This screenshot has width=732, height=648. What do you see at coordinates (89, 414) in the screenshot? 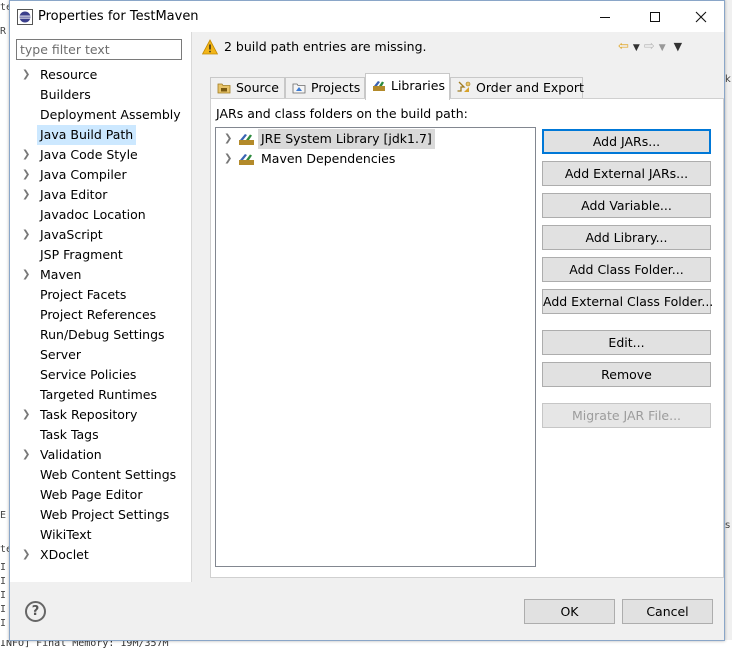
I see `sidebar-item-label: Task Repository` at bounding box center [89, 414].